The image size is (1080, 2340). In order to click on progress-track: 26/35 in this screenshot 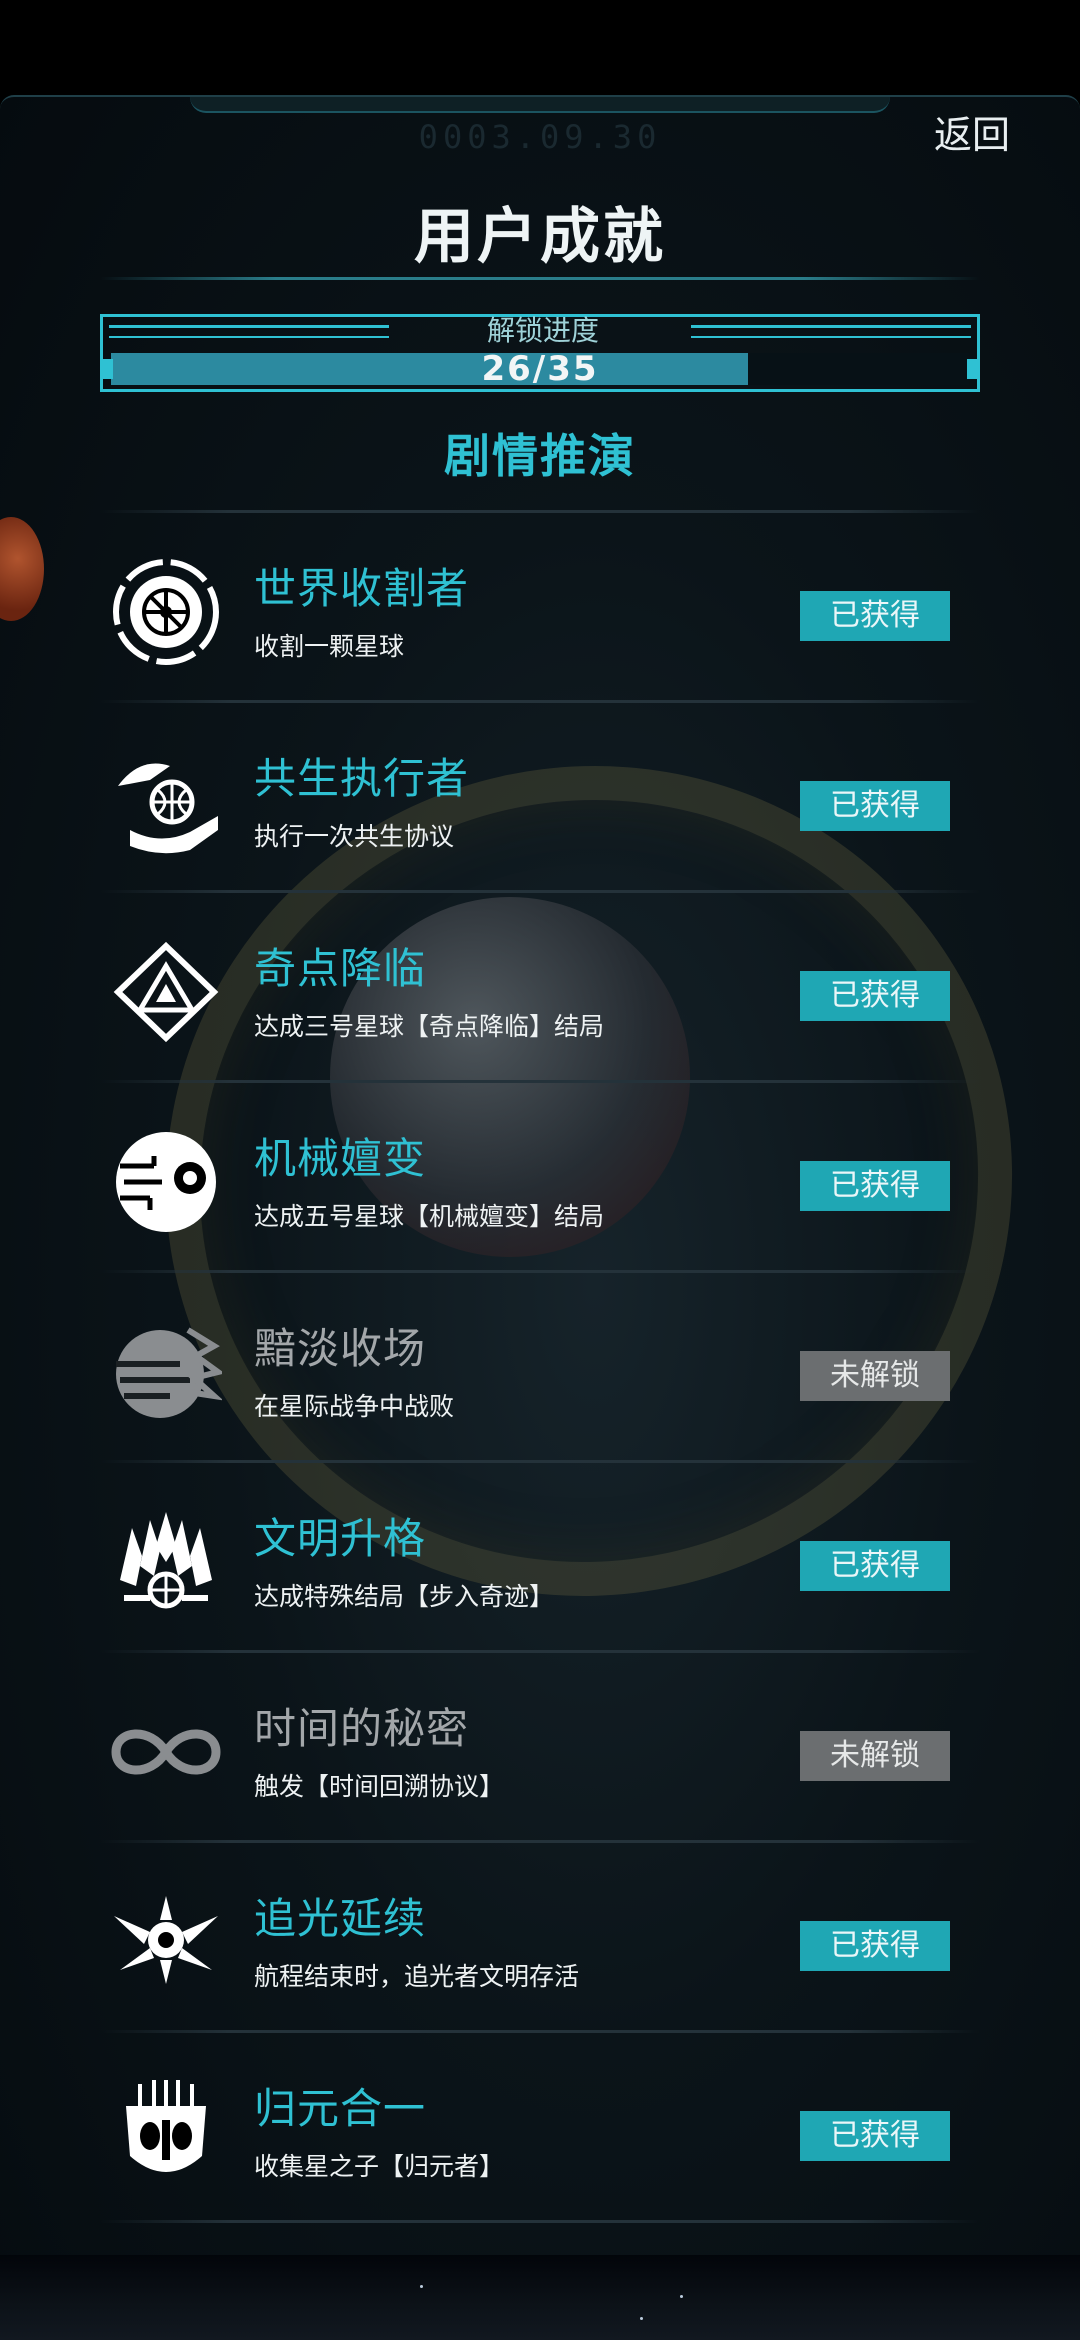, I will do `click(540, 369)`.